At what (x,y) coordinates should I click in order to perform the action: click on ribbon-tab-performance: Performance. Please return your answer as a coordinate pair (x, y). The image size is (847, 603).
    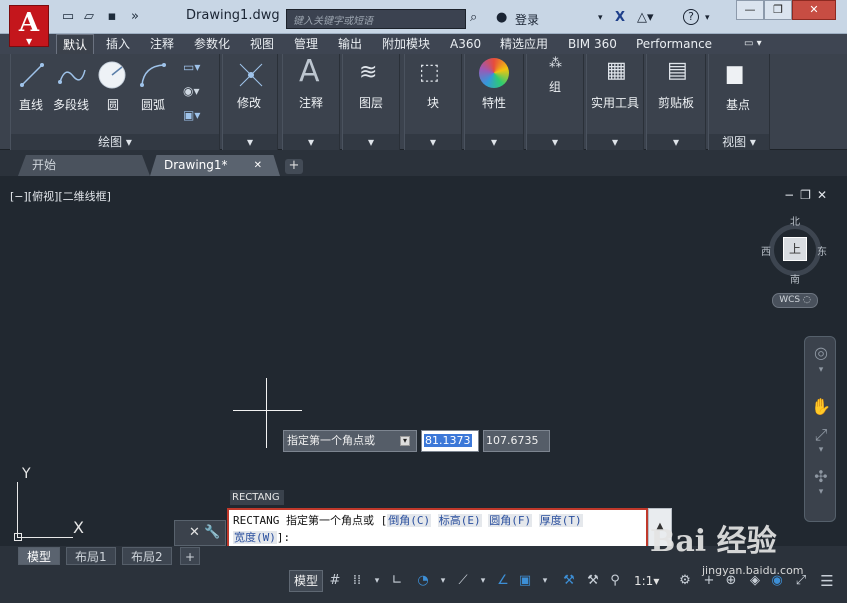
    Looking at the image, I should click on (674, 44).